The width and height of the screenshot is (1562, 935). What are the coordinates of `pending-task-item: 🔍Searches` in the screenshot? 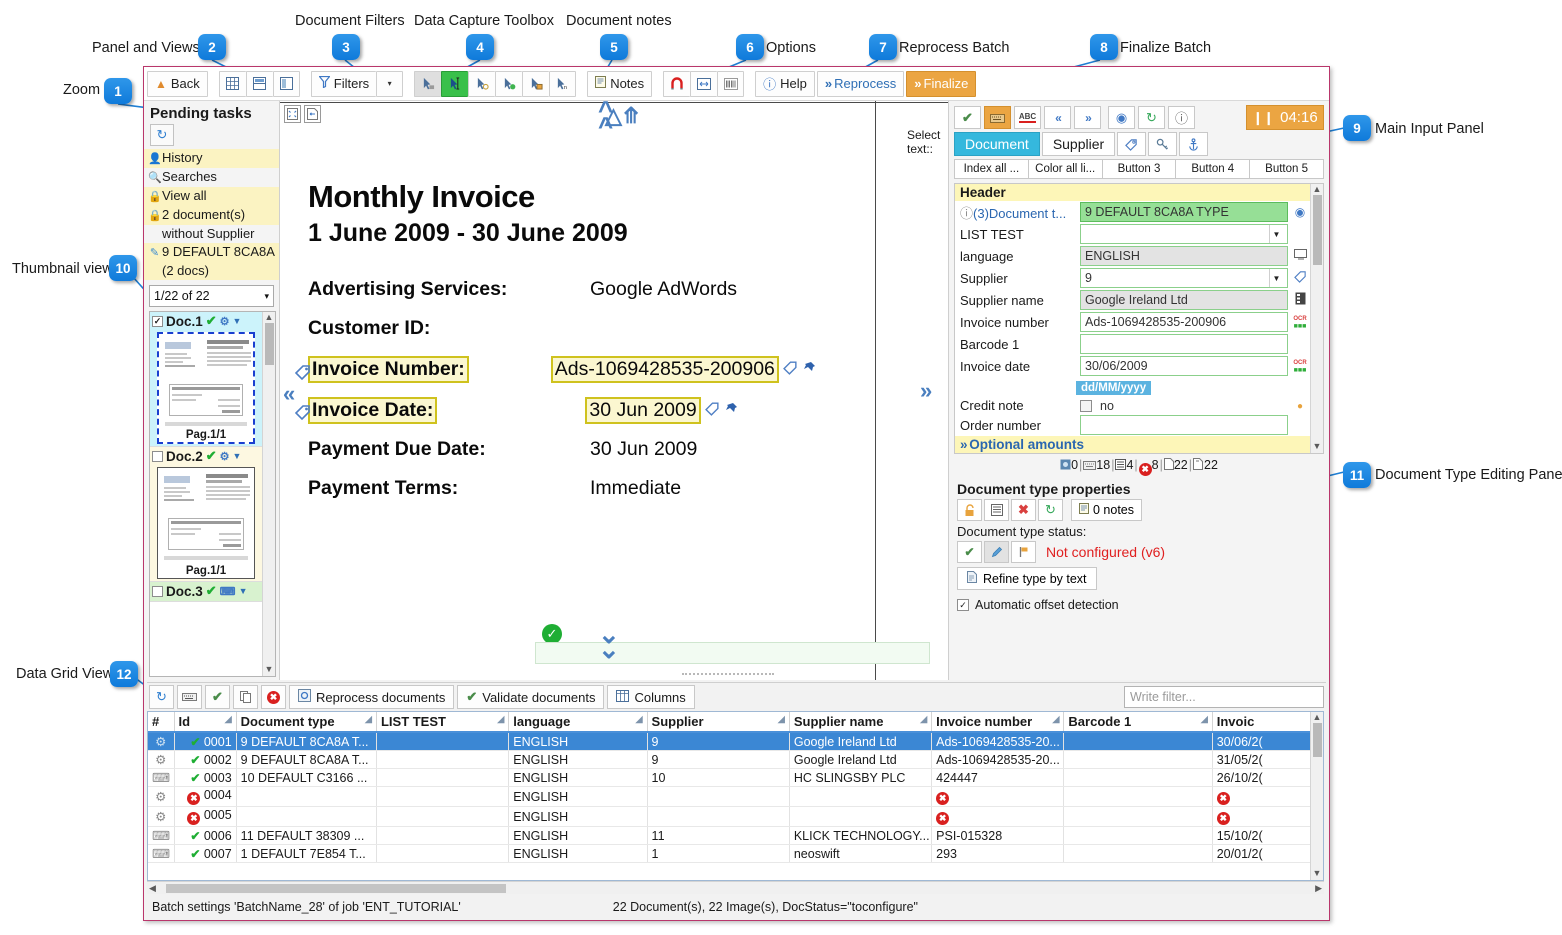 It's located at (211, 177).